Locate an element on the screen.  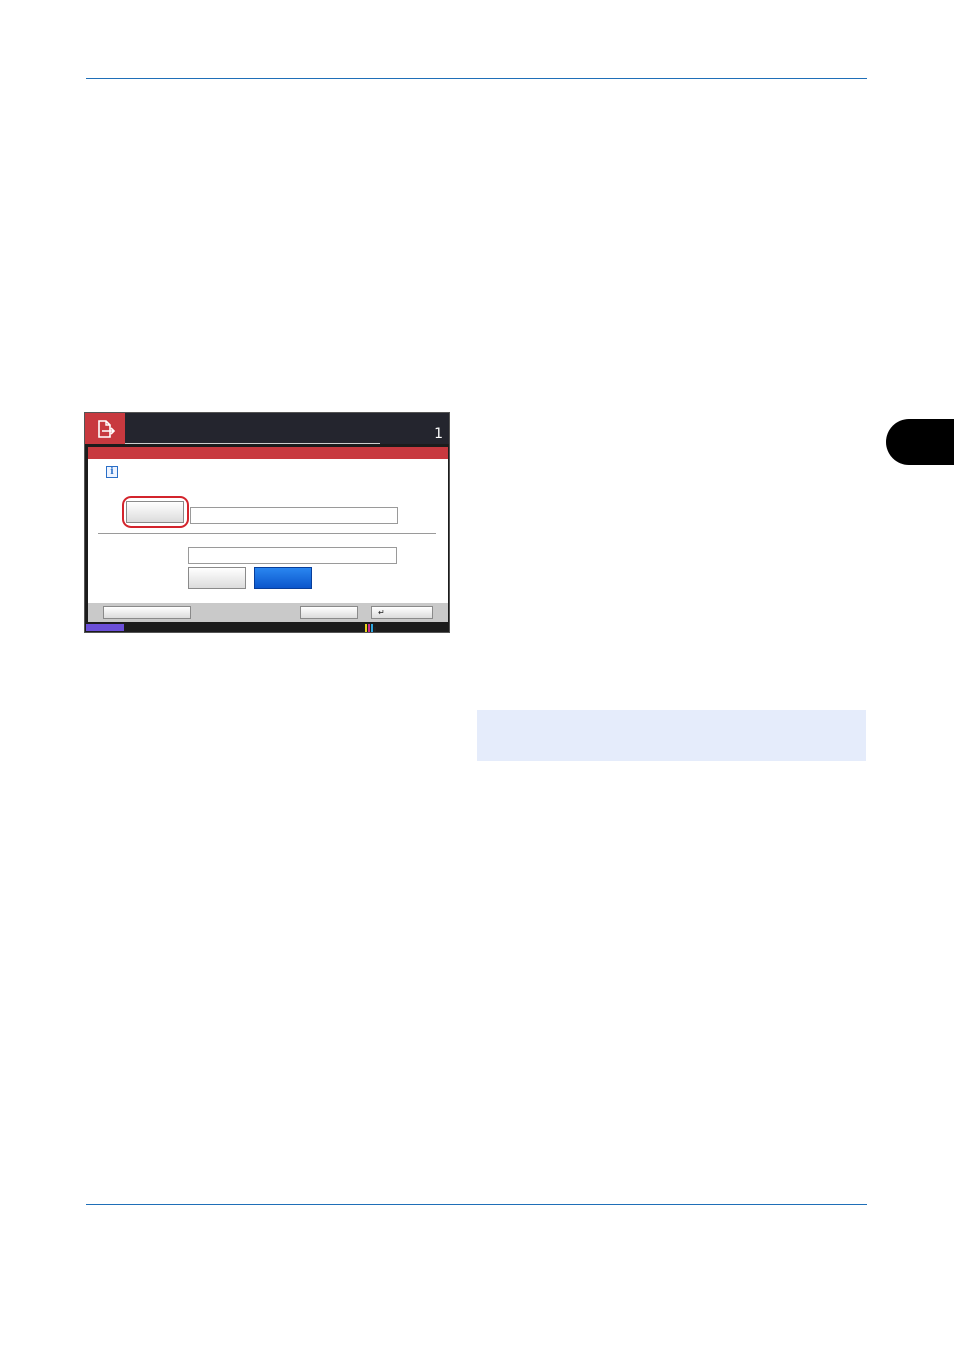
primary-button is located at coordinates (283, 578).